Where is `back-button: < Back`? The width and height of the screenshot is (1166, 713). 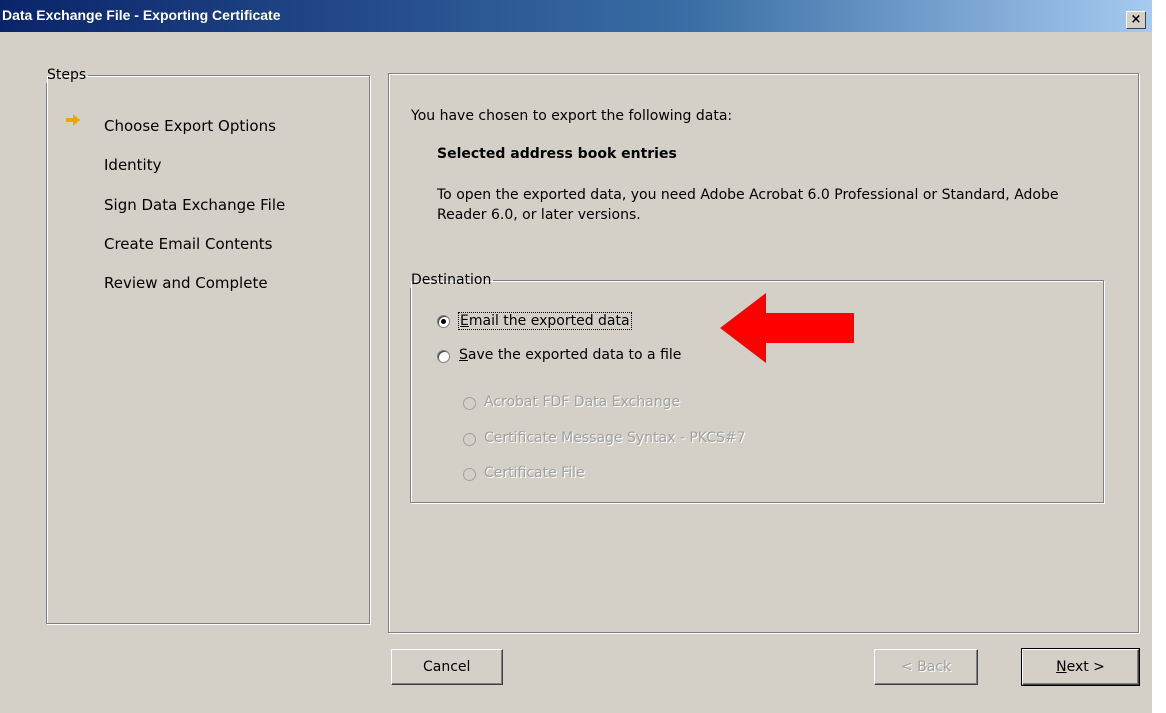
back-button: < Back is located at coordinates (926, 667).